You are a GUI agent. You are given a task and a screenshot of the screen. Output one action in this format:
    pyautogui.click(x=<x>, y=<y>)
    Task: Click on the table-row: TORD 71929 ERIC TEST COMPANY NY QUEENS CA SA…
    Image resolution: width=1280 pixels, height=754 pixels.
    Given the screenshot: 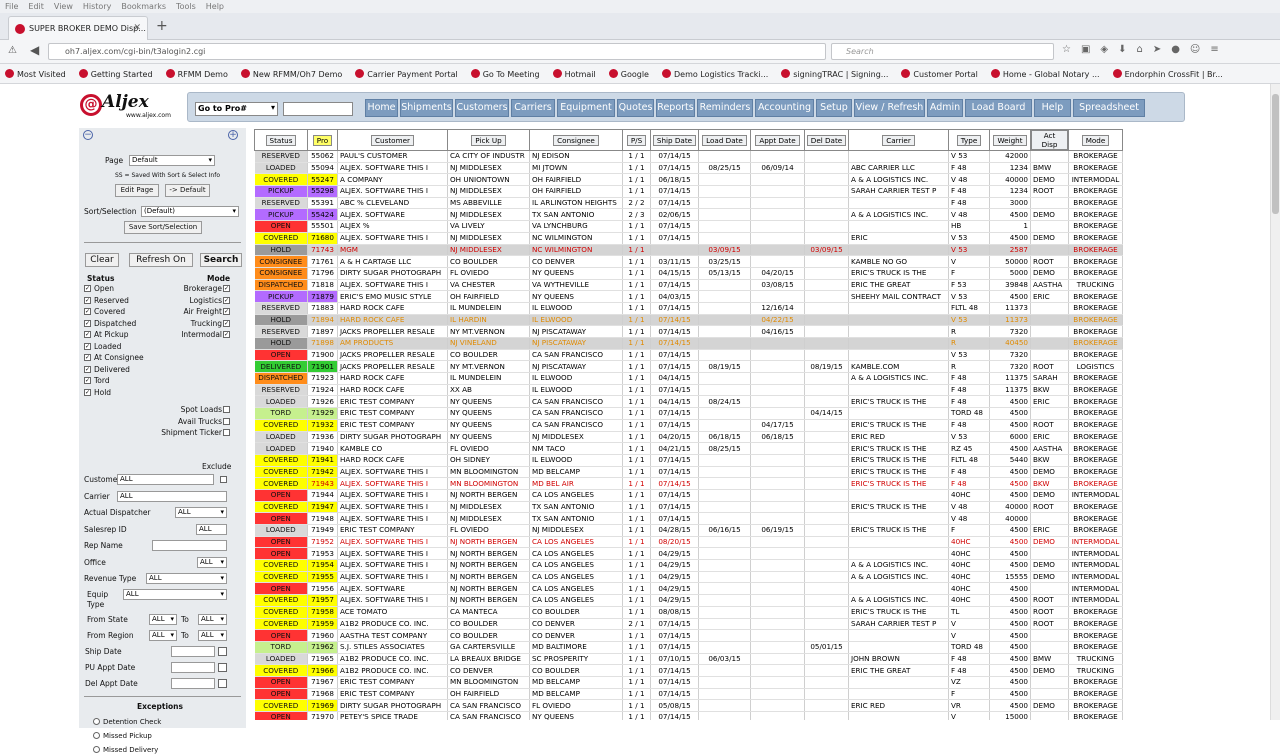 What is the action you would take?
    pyautogui.click(x=688, y=413)
    